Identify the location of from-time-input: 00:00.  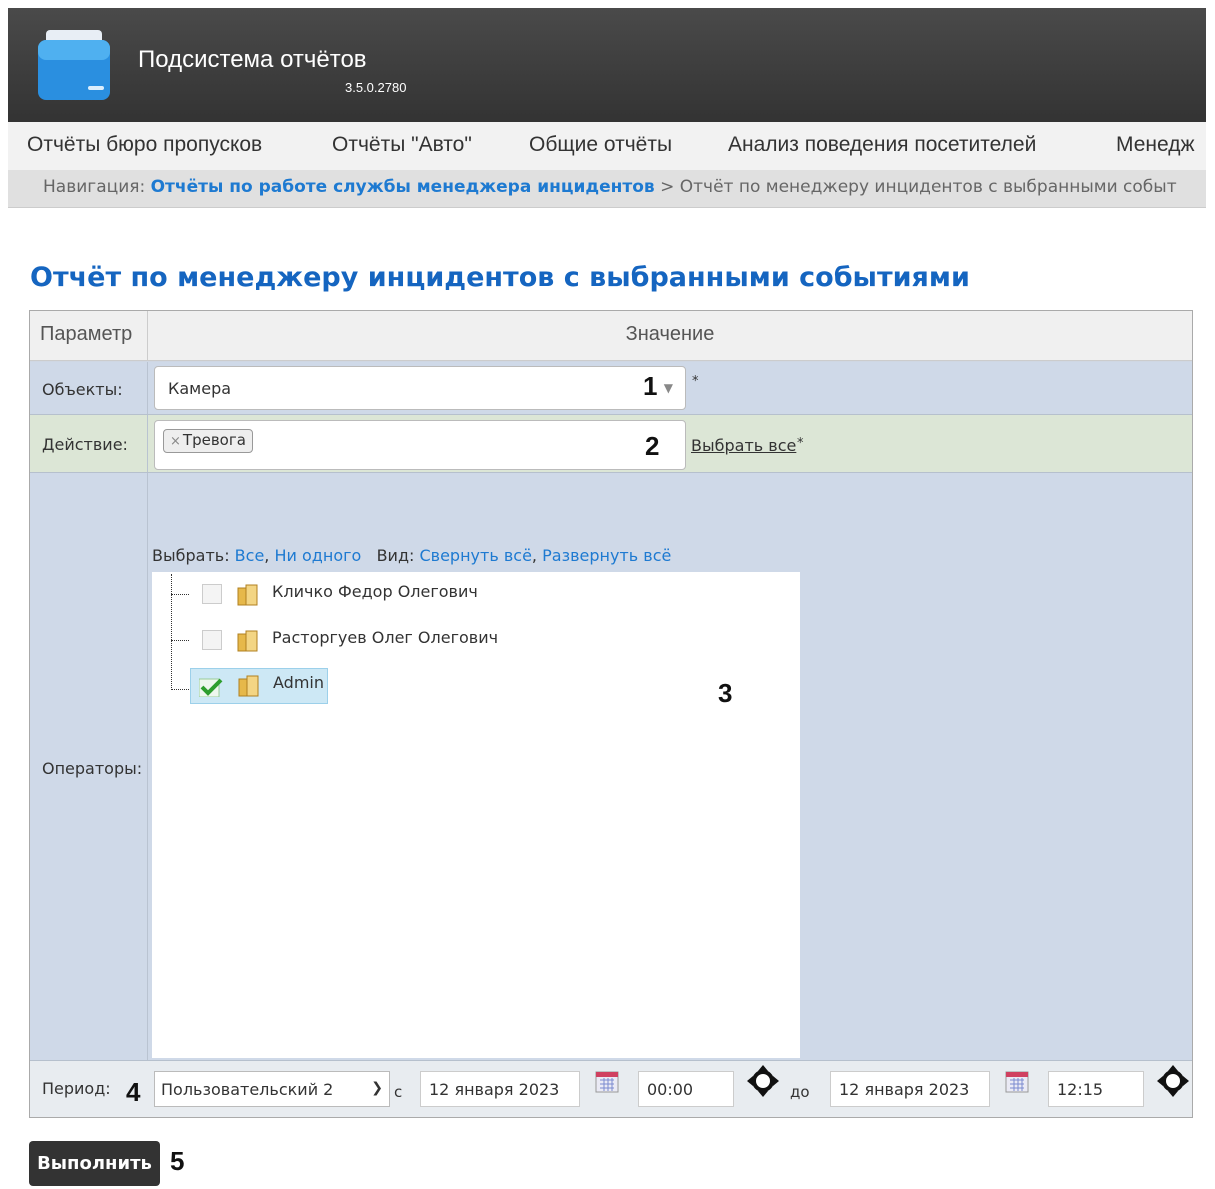
(686, 1089).